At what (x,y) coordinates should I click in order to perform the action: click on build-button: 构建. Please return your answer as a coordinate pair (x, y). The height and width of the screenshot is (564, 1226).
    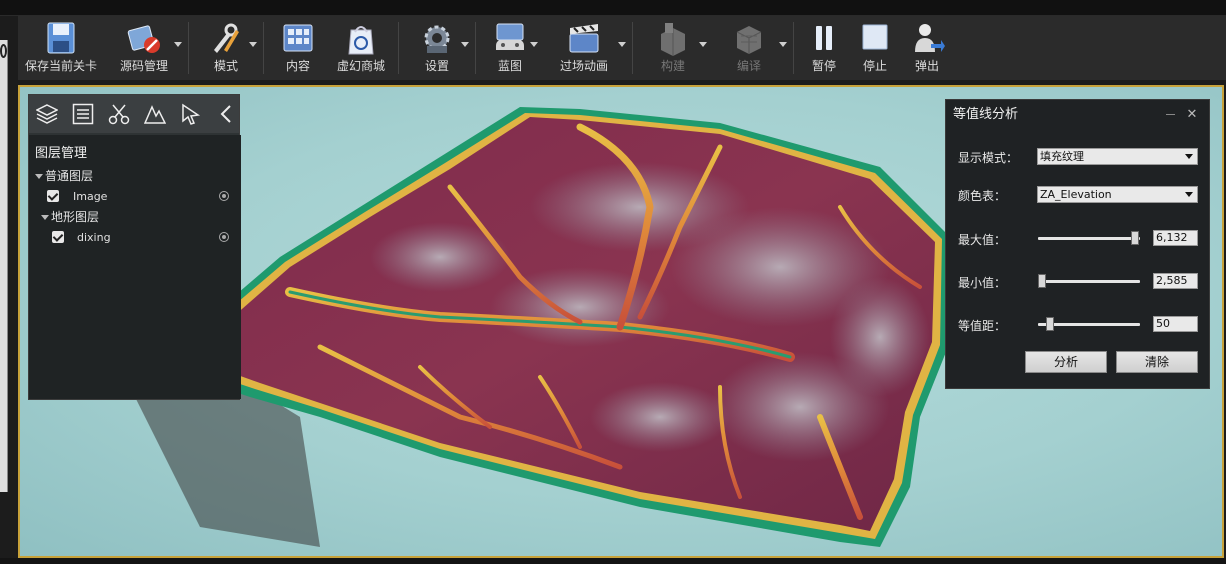
    Looking at the image, I should click on (673, 48).